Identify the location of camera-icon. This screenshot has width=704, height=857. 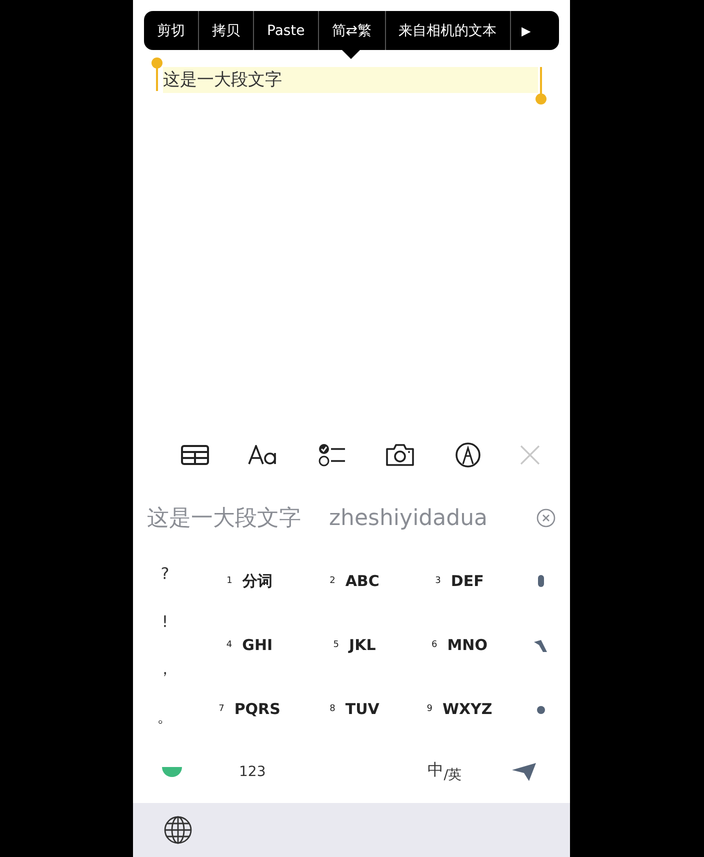
(400, 455).